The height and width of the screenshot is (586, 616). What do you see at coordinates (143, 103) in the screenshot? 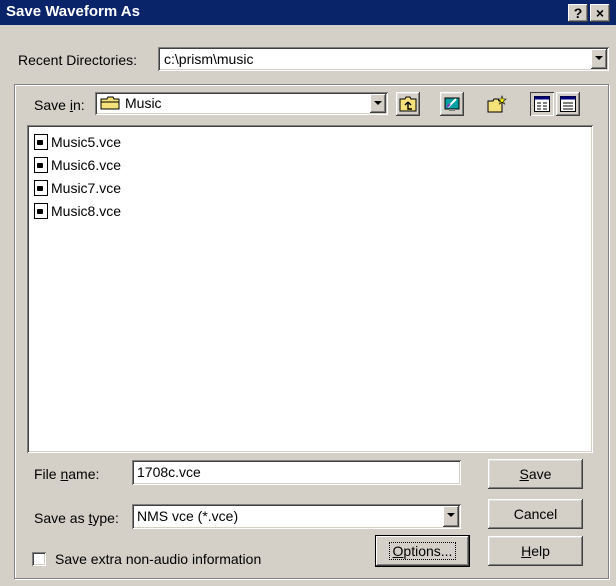
I see `save-in-value: Music` at bounding box center [143, 103].